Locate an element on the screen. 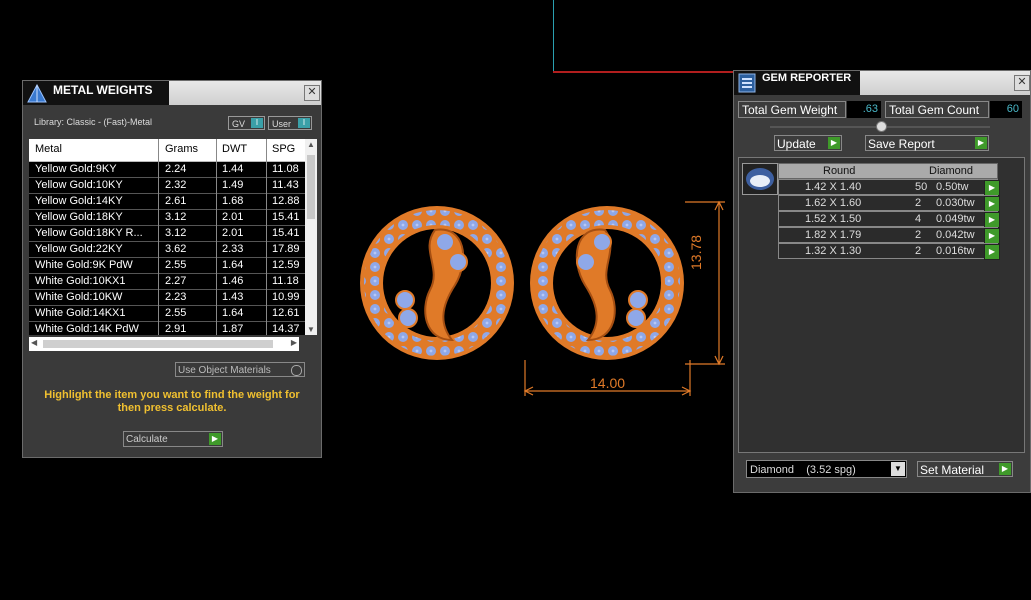 This screenshot has width=1031, height=600. metal-table-header: Metal Grams DWT SPG is located at coordinates (167, 150).